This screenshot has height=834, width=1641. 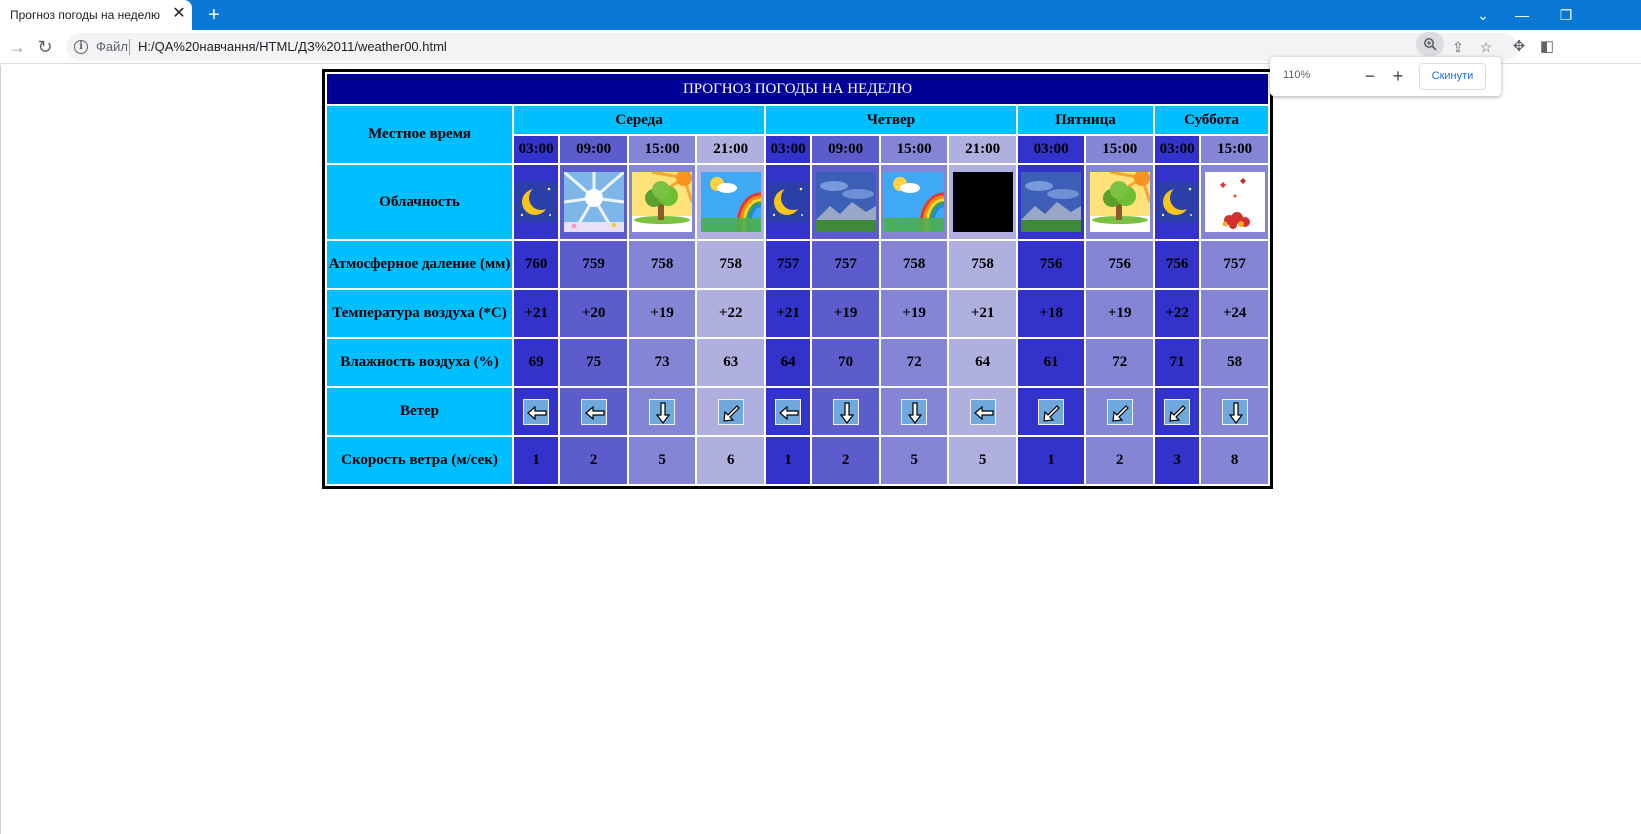 I want to click on separator, so click(x=129, y=47).